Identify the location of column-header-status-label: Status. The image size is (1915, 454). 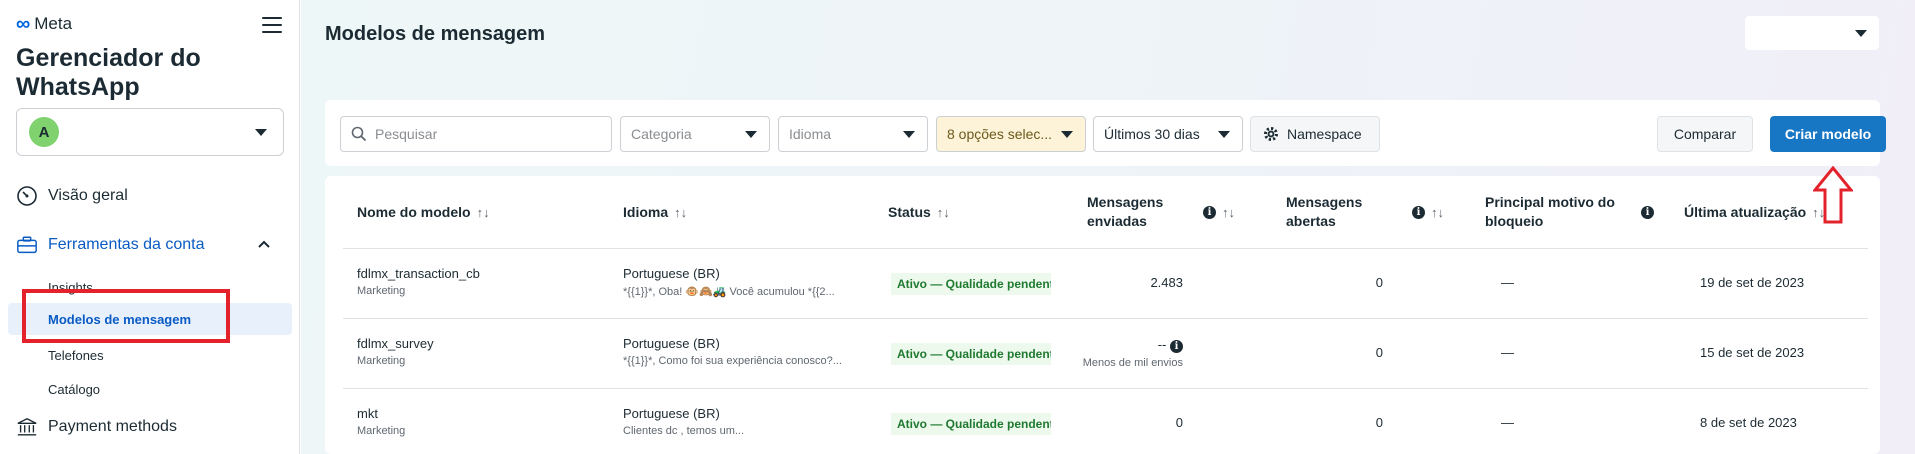
(909, 211).